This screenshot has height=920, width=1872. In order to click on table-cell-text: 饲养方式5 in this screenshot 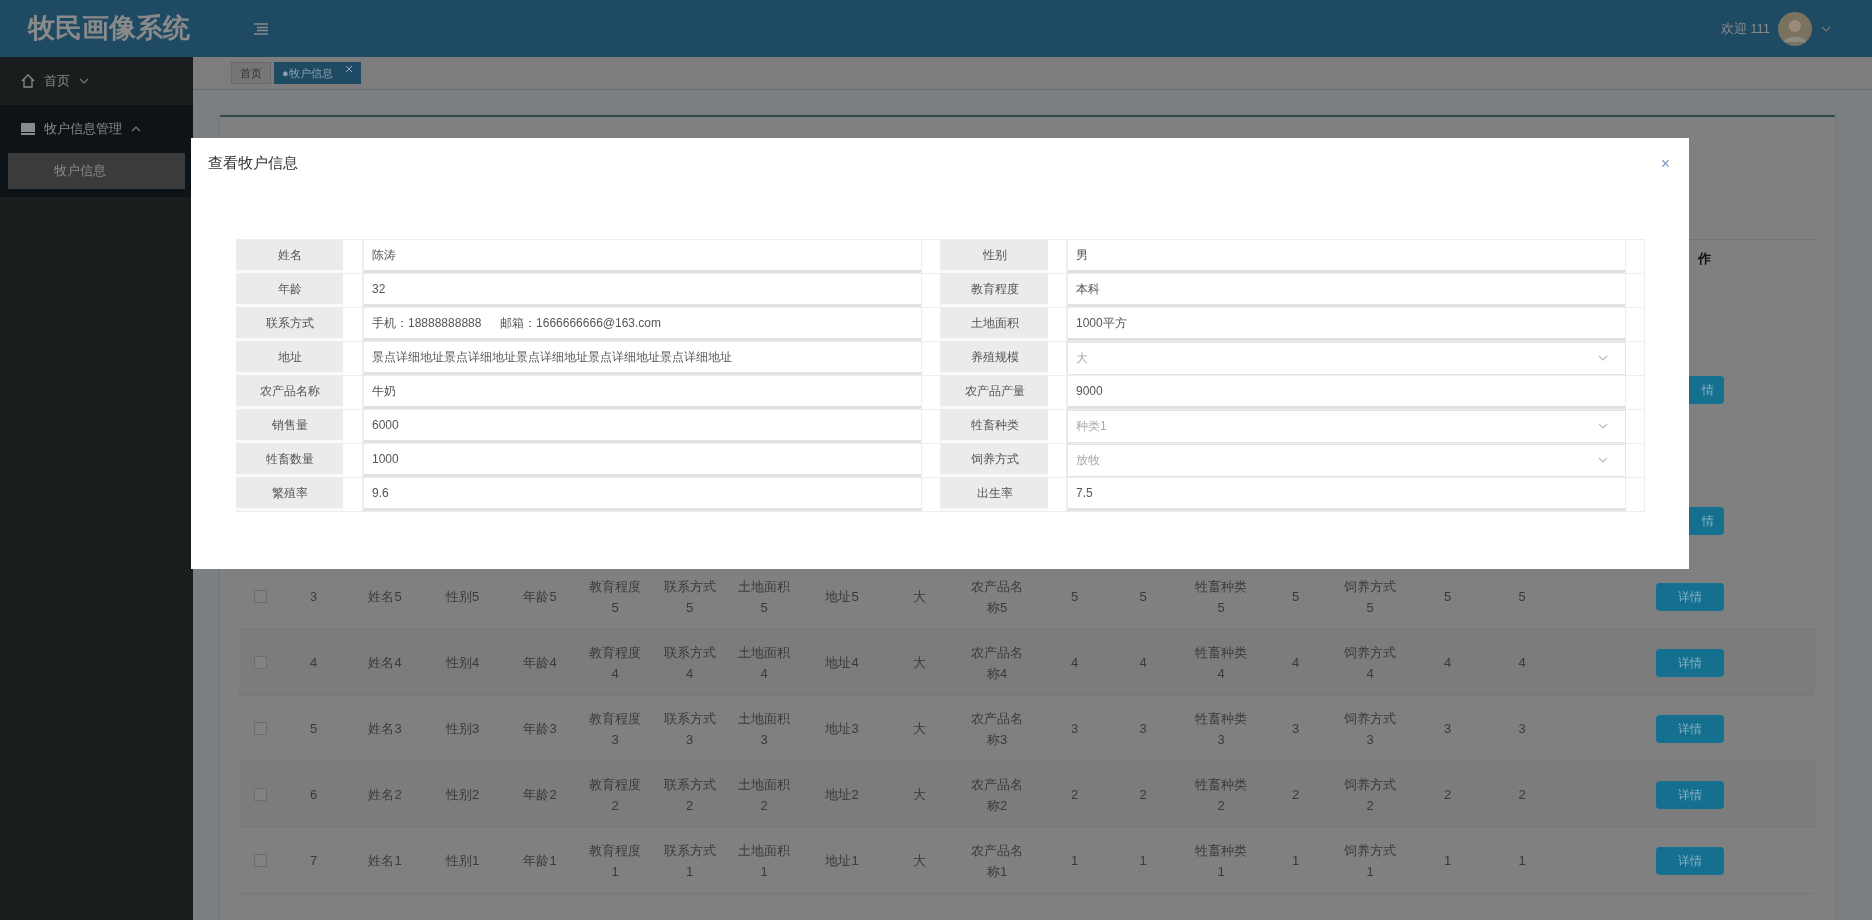, I will do `click(1370, 597)`.